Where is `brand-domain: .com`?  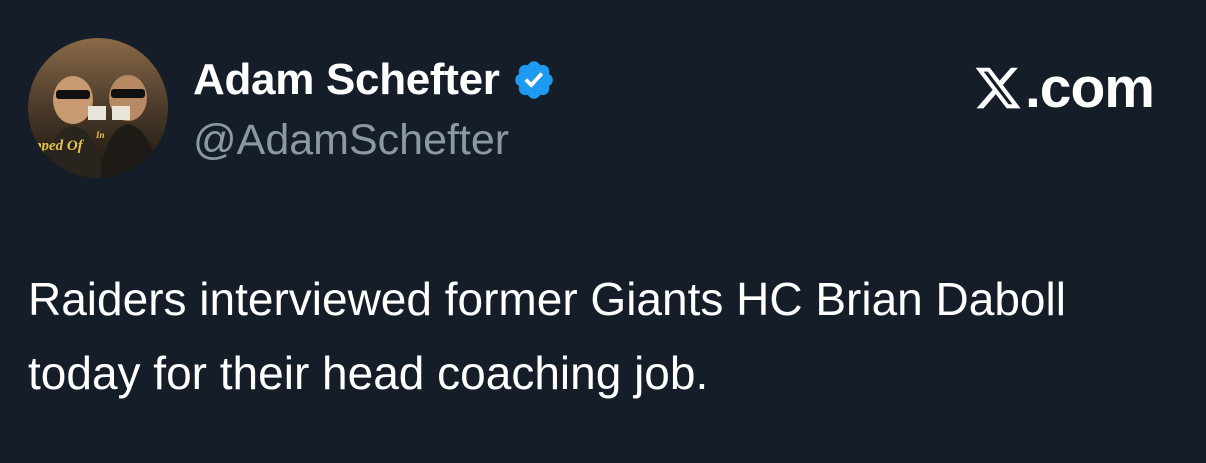 brand-domain: .com is located at coordinates (1089, 88).